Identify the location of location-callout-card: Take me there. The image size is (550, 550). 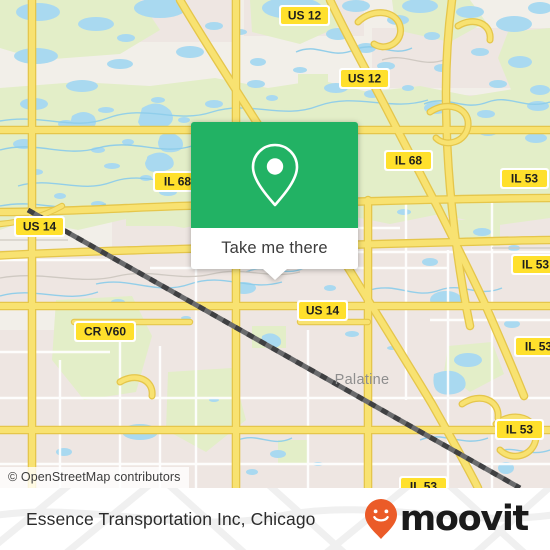
(274, 201).